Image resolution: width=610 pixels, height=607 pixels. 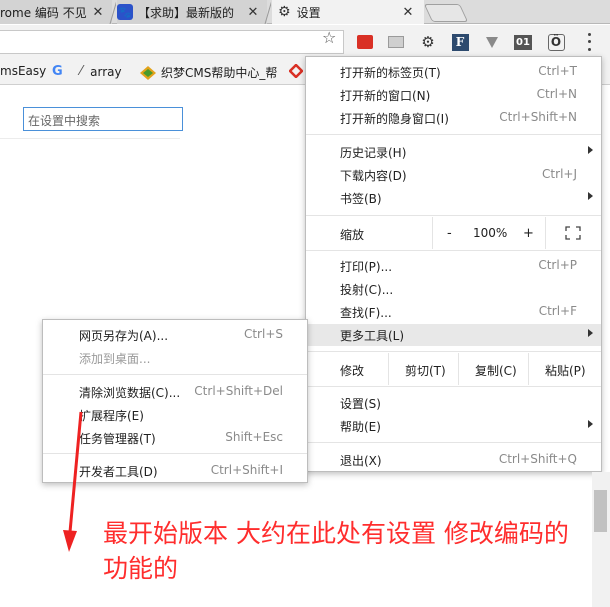 What do you see at coordinates (175, 335) in the screenshot?
I see `submenu-item-save-as: 网页另存为(A)... Ctrl+S` at bounding box center [175, 335].